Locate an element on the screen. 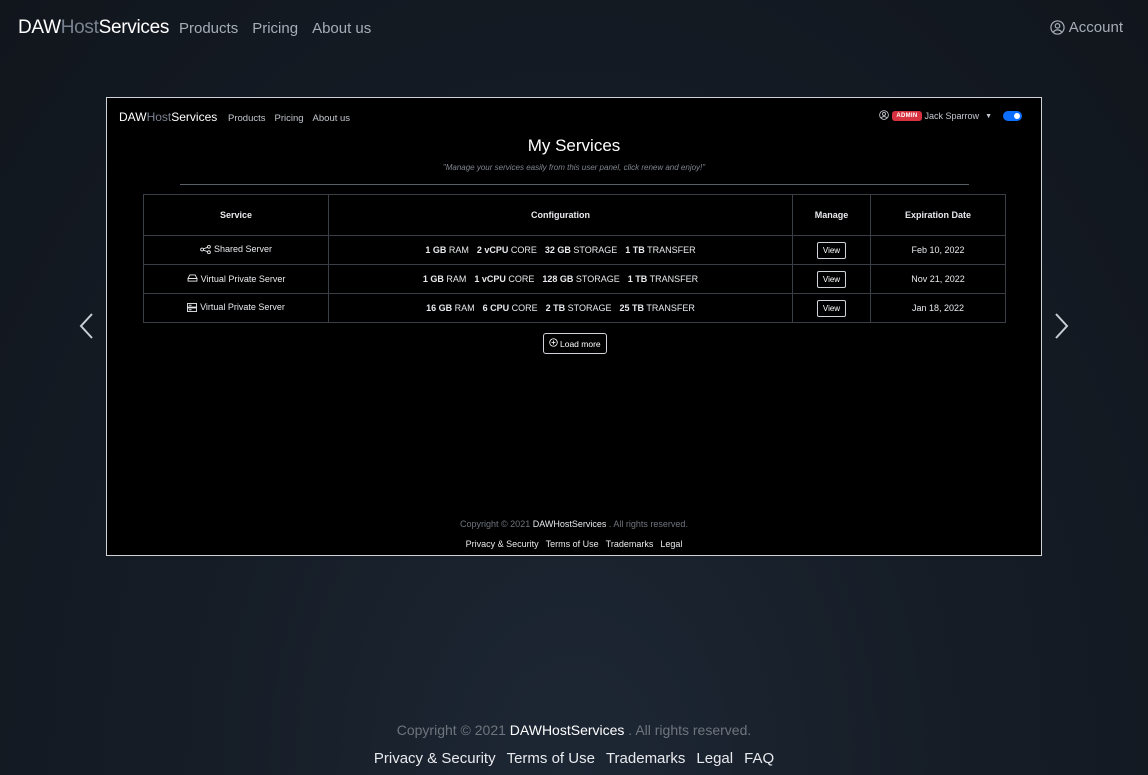 The width and height of the screenshot is (1148, 775). column-header-service: Service is located at coordinates (236, 215).